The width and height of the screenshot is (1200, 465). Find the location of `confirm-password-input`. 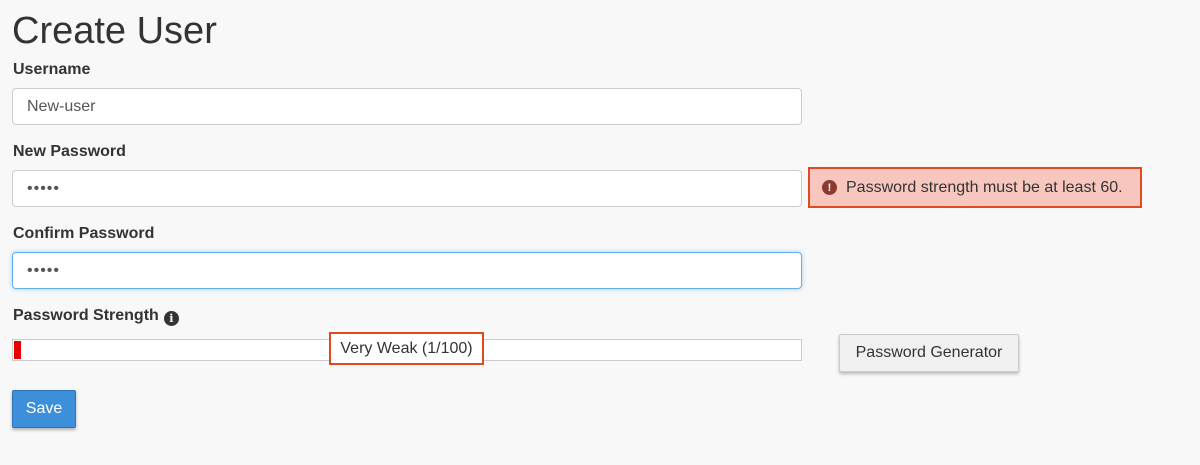

confirm-password-input is located at coordinates (407, 270).